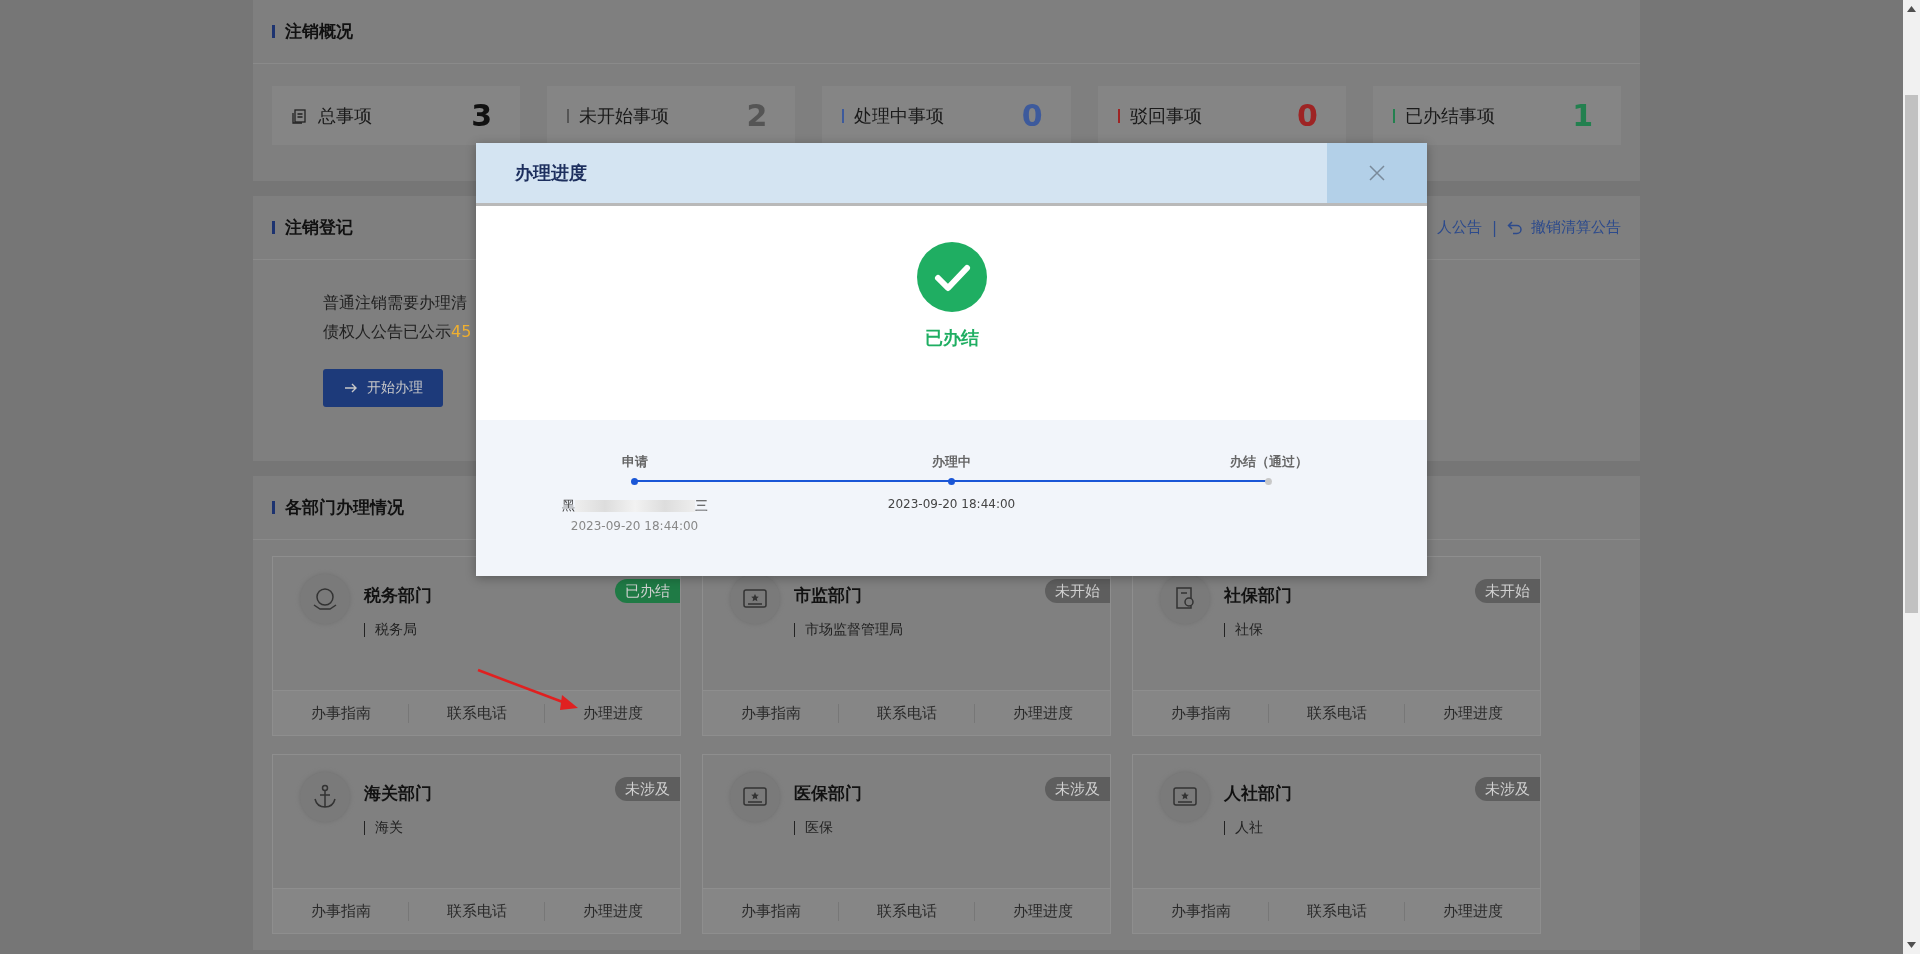  What do you see at coordinates (819, 828) in the screenshot?
I see `agency-name: 医保` at bounding box center [819, 828].